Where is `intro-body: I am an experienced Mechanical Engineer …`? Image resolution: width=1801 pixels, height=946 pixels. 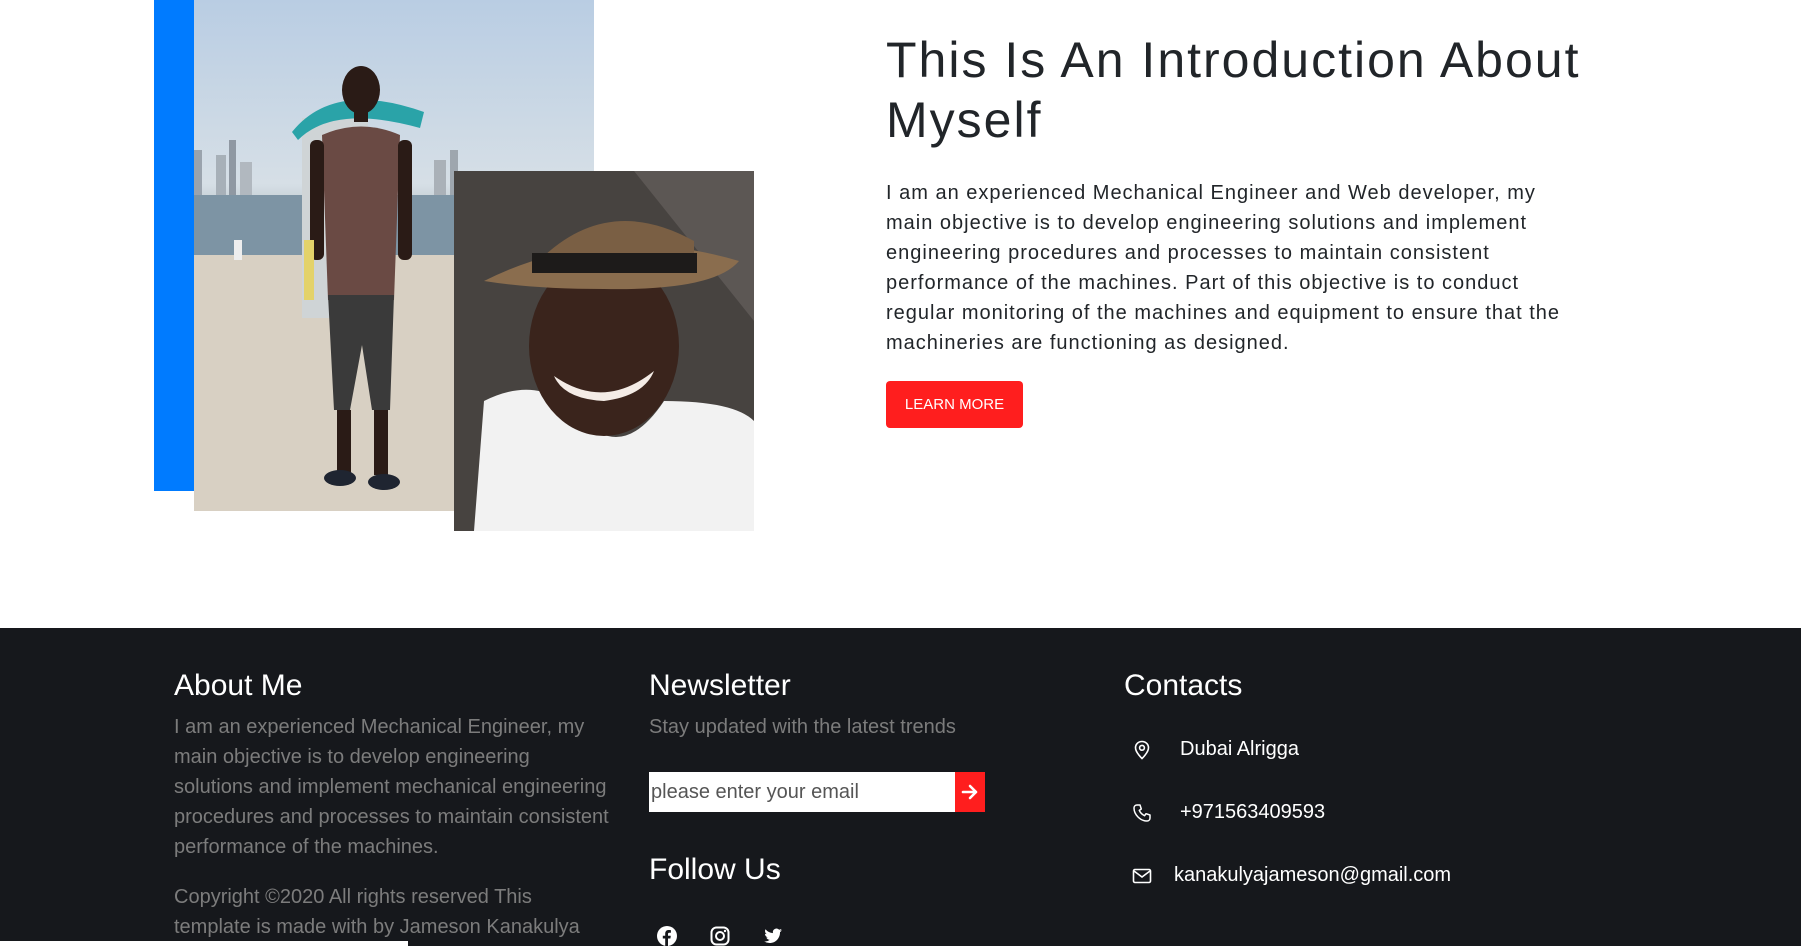
intro-body: I am an experienced Mechanical Engineer … is located at coordinates (1223, 268).